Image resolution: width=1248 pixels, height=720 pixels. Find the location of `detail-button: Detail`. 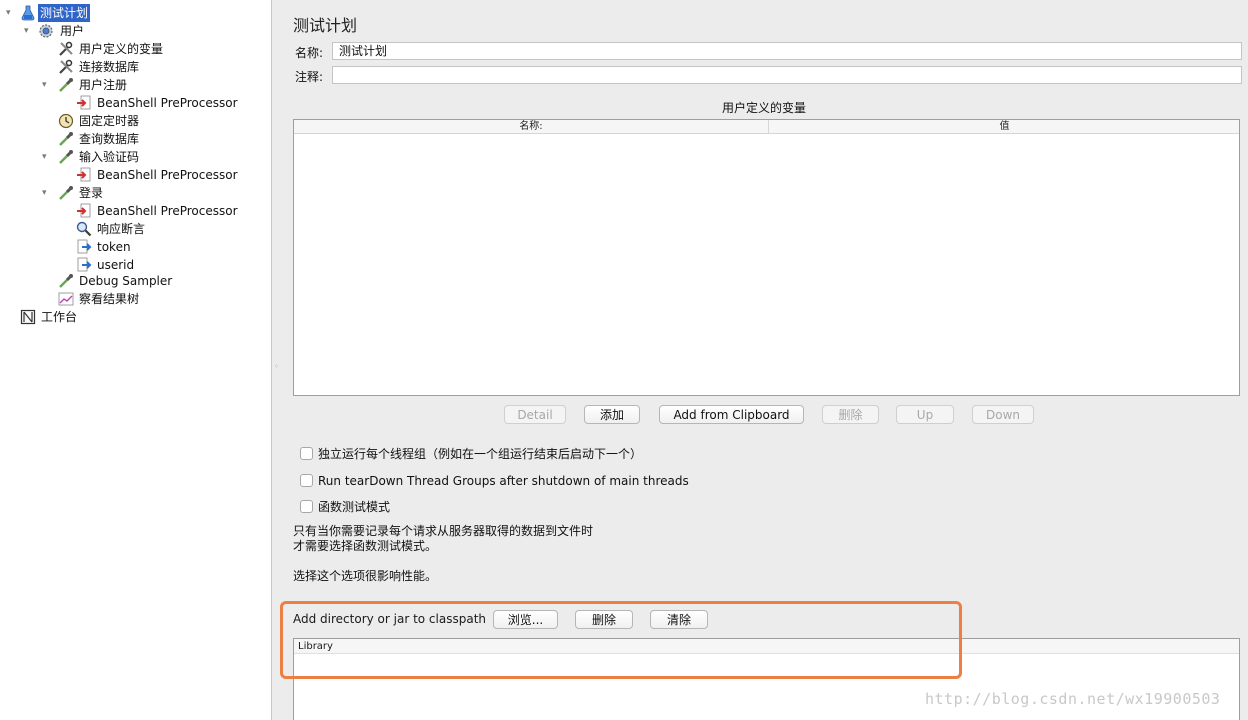

detail-button: Detail is located at coordinates (535, 414).